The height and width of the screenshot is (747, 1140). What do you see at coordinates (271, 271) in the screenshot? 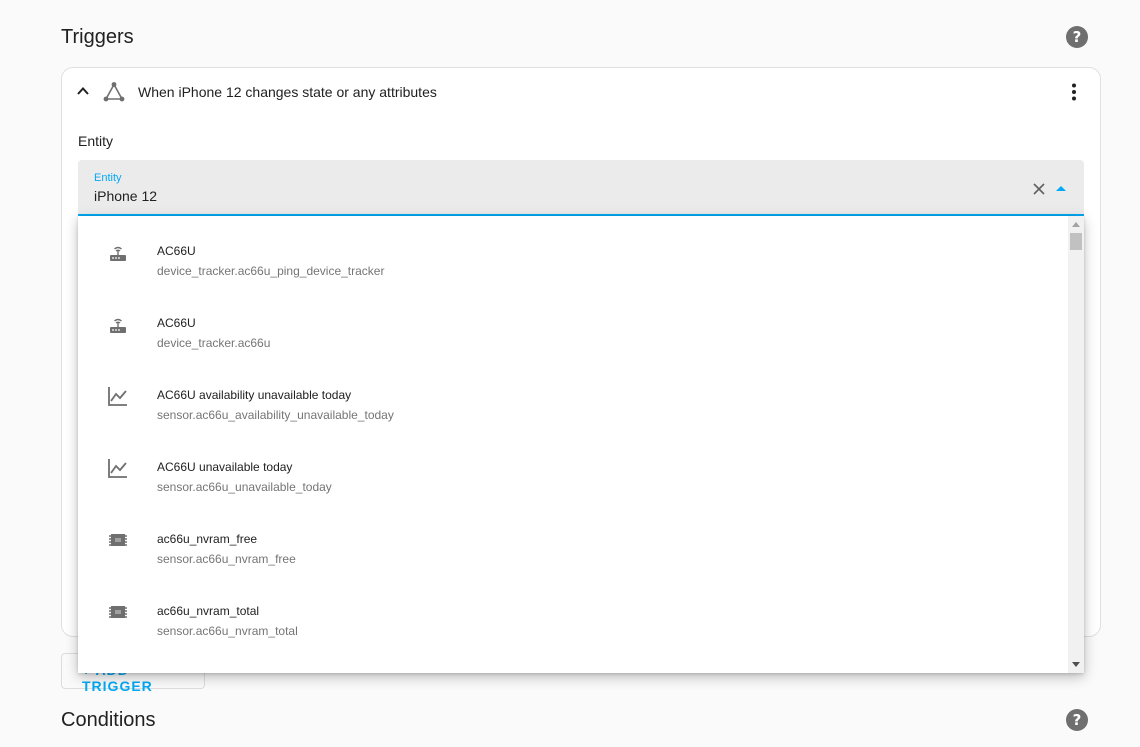
I see `list-item-entity-id: device_tracker.ac66u_ping_device_tracker` at bounding box center [271, 271].